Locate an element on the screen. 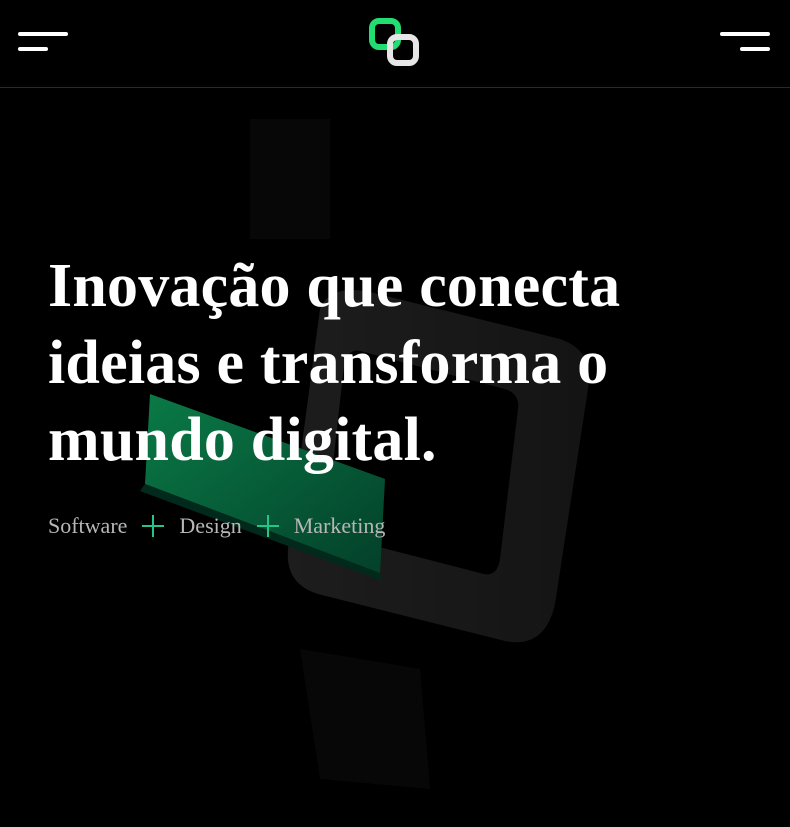 The image size is (790, 827). service-marketing: Marketing is located at coordinates (339, 525).